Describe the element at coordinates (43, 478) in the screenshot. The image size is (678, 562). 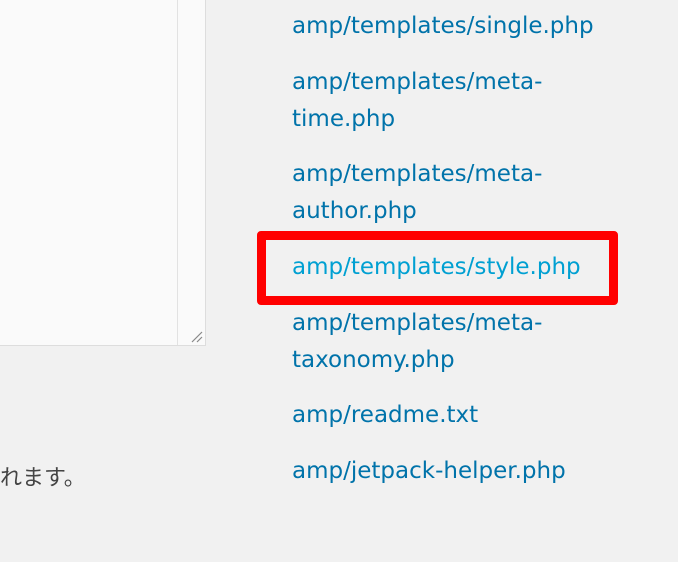
I see `notice-text: れます。` at that location.